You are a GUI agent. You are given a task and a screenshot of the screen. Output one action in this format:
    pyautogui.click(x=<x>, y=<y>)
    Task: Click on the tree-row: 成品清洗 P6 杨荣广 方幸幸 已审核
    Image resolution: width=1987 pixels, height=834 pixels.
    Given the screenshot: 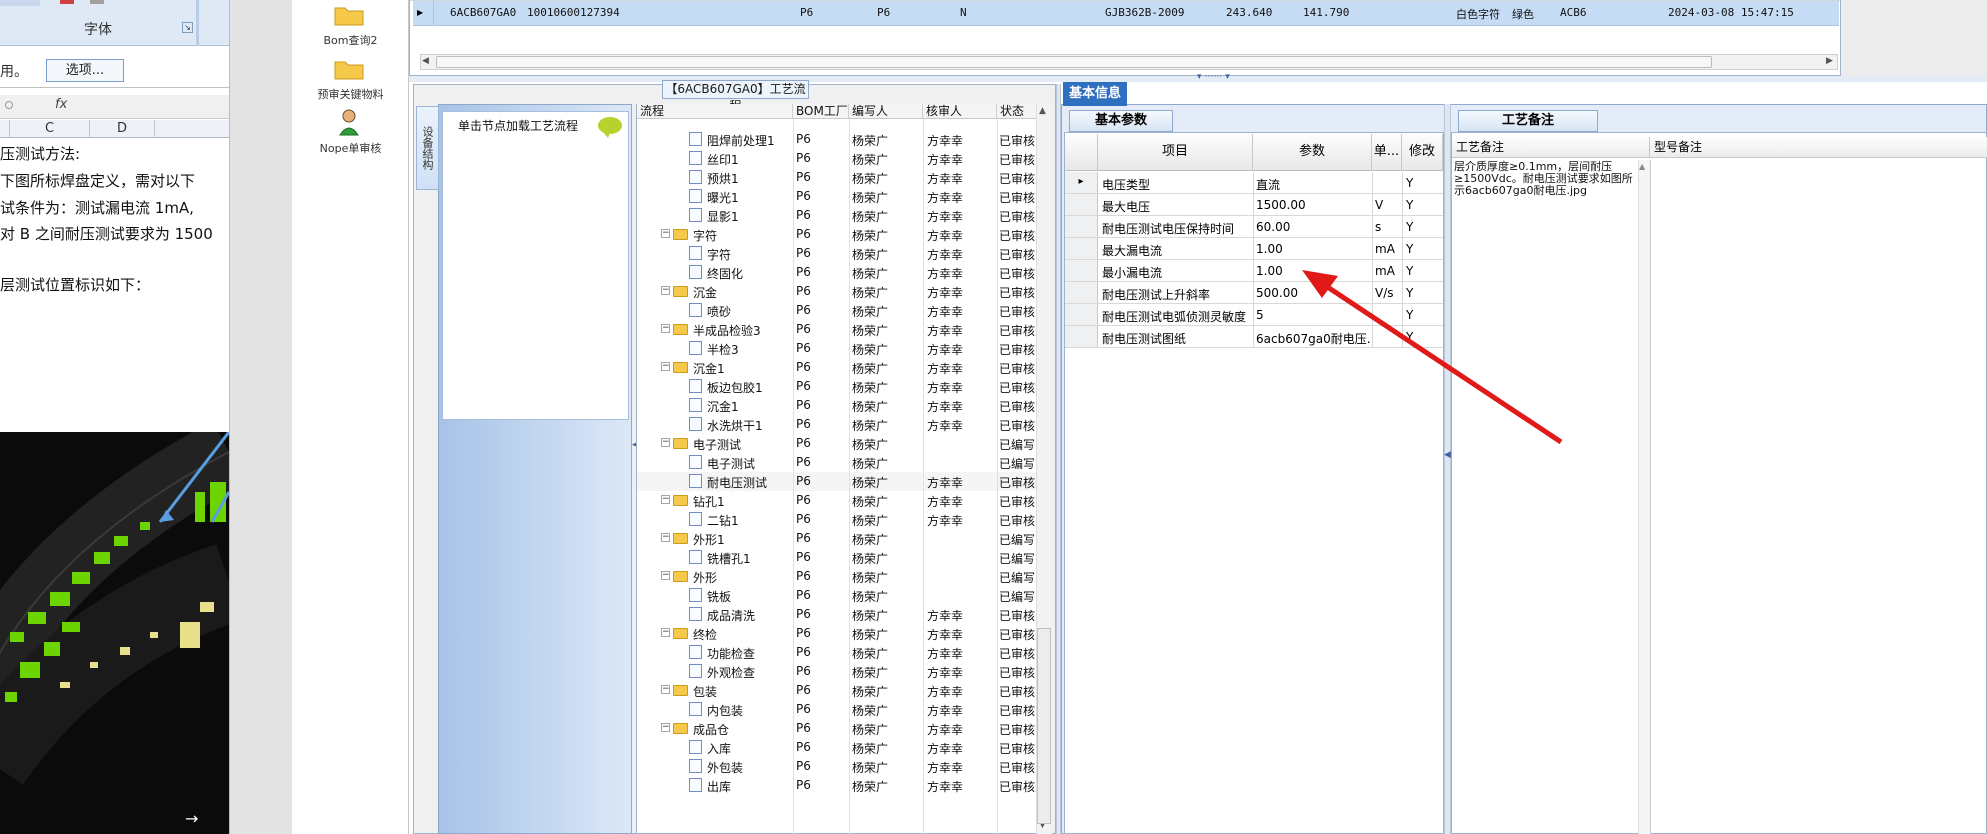 What is the action you would take?
    pyautogui.click(x=836, y=614)
    